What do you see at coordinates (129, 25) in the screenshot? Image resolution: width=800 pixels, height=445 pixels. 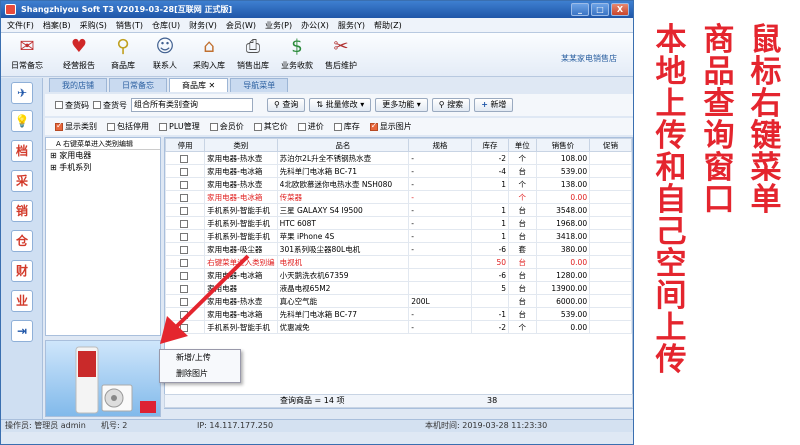 I see `menu-sales: 销售(T)` at bounding box center [129, 25].